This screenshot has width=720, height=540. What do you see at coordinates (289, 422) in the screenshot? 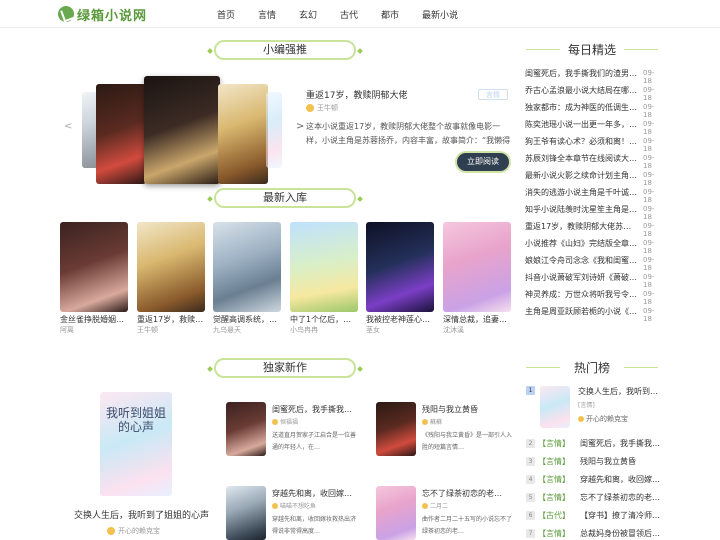
I see `book-author: 恒福福` at bounding box center [289, 422].